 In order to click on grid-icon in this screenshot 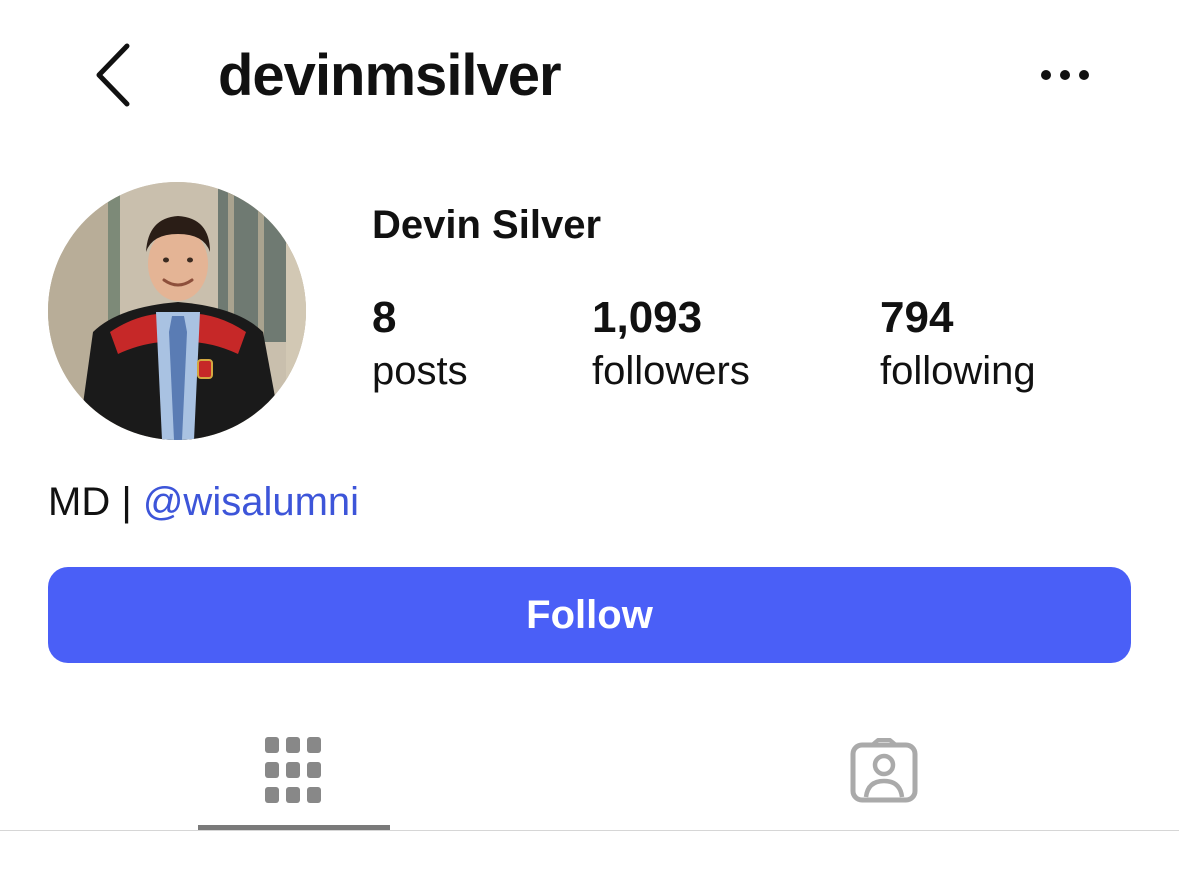, I will do `click(293, 770)`.